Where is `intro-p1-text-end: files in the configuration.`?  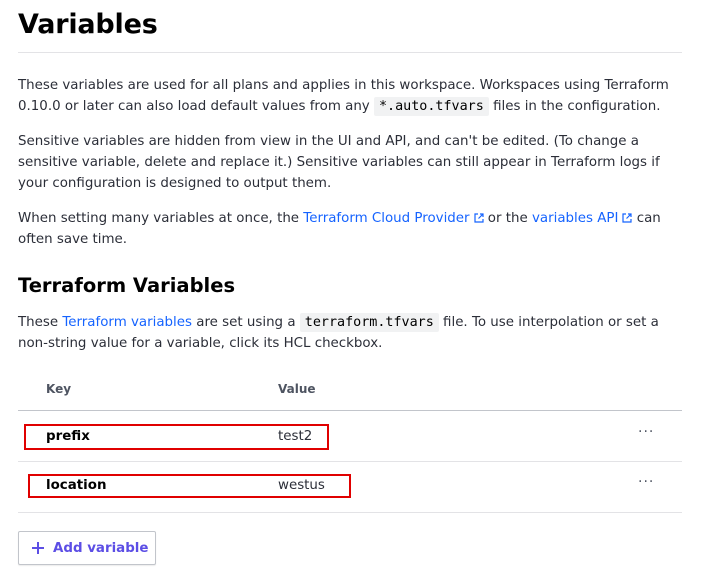
intro-p1-text-end: files in the configuration. is located at coordinates (574, 106).